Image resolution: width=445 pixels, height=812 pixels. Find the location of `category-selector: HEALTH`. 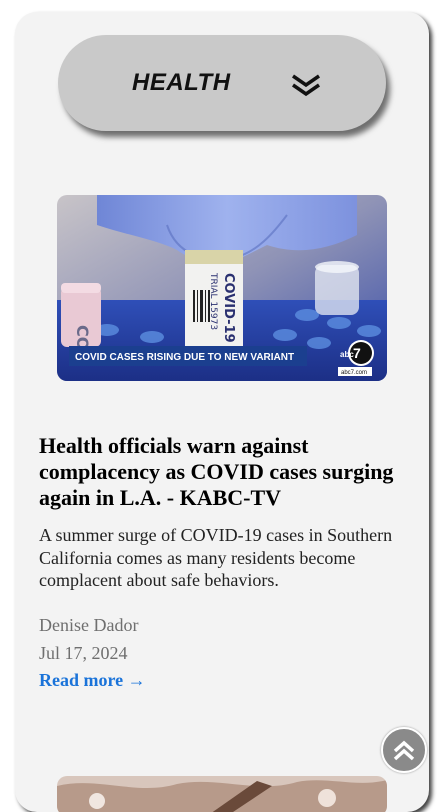

category-selector: HEALTH is located at coordinates (222, 83).